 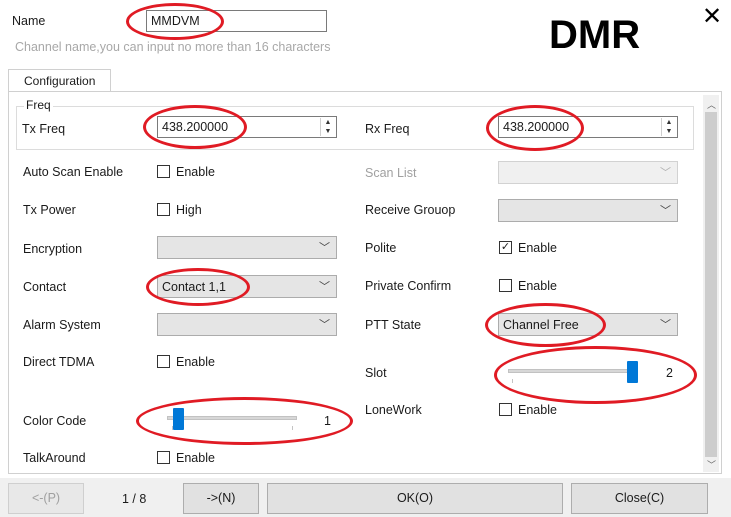 I want to click on tx-freq-spinner: ▲ ▼, so click(x=327, y=127).